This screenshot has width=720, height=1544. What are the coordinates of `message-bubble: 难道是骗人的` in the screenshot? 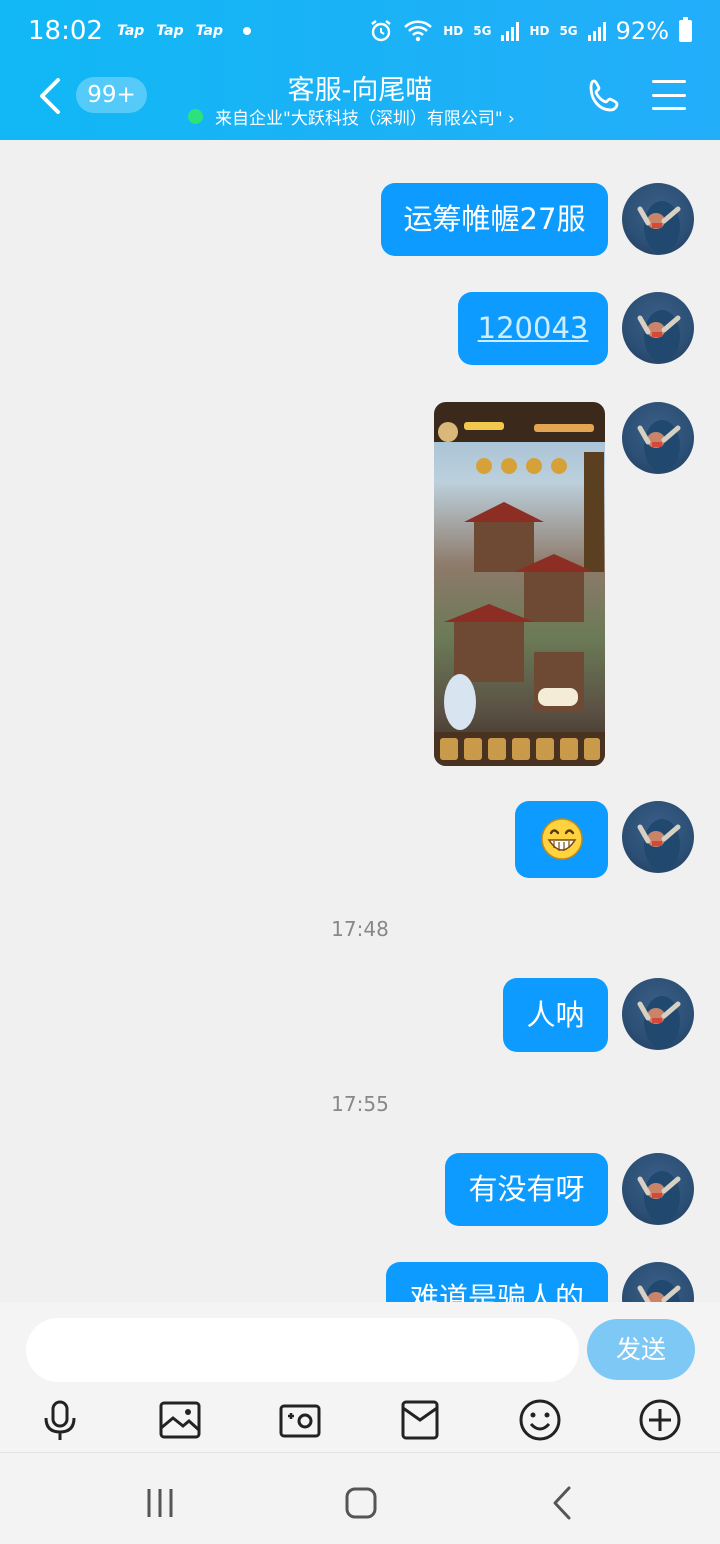 It's located at (497, 1282).